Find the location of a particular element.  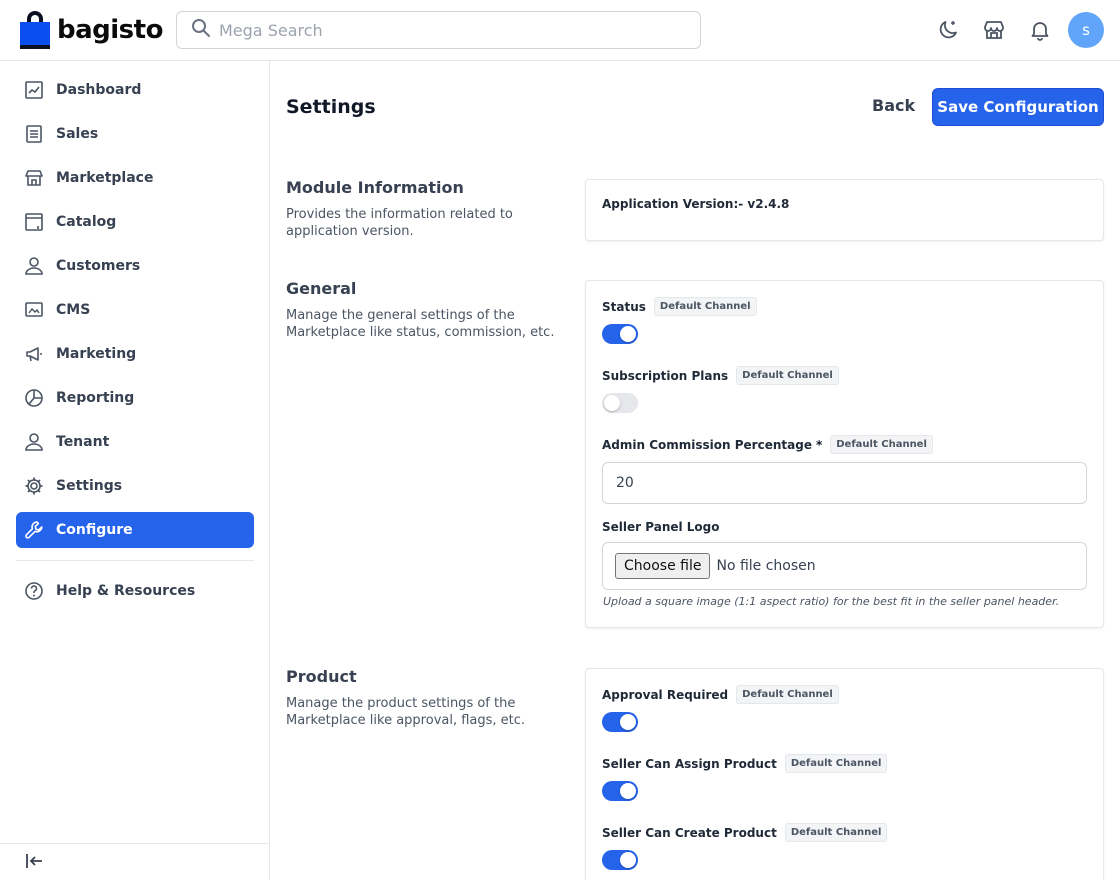

seller-assign-product-toggle is located at coordinates (620, 791).